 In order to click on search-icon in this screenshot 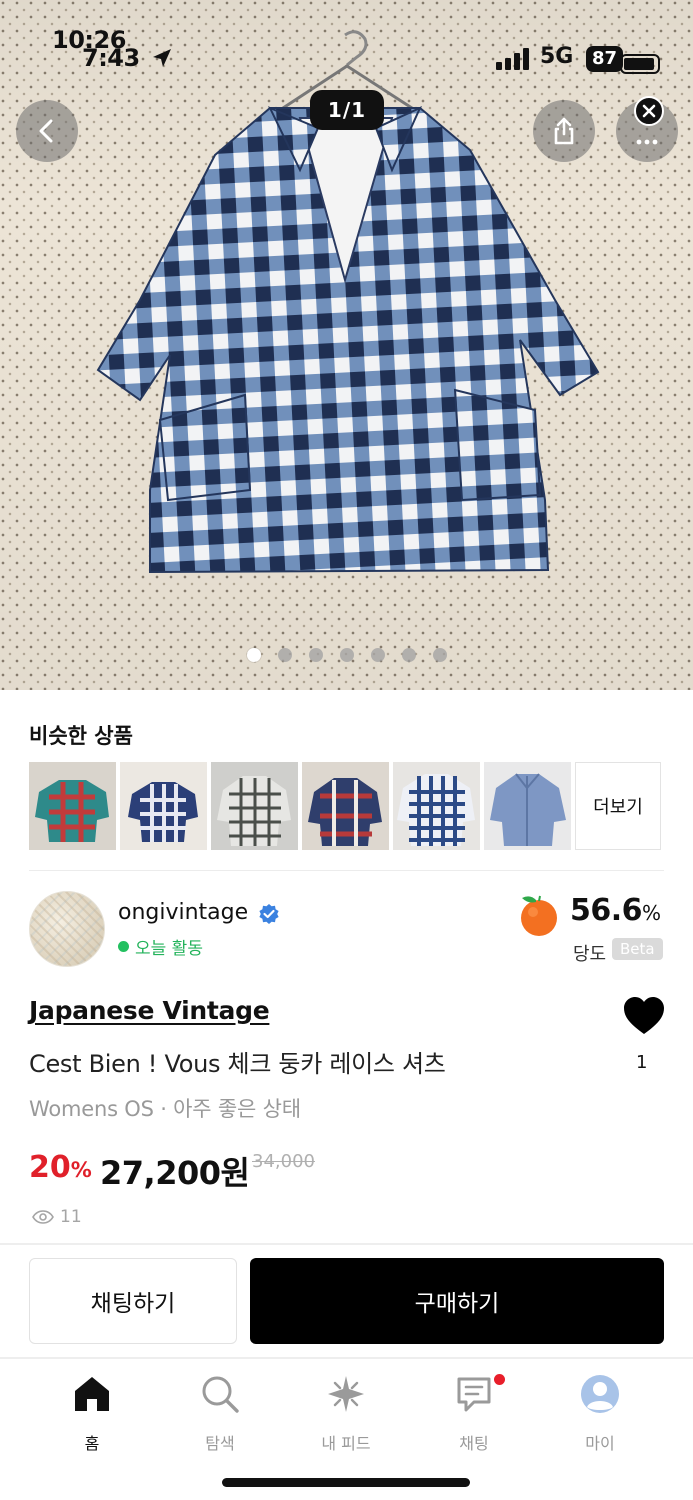, I will do `click(220, 1394)`.